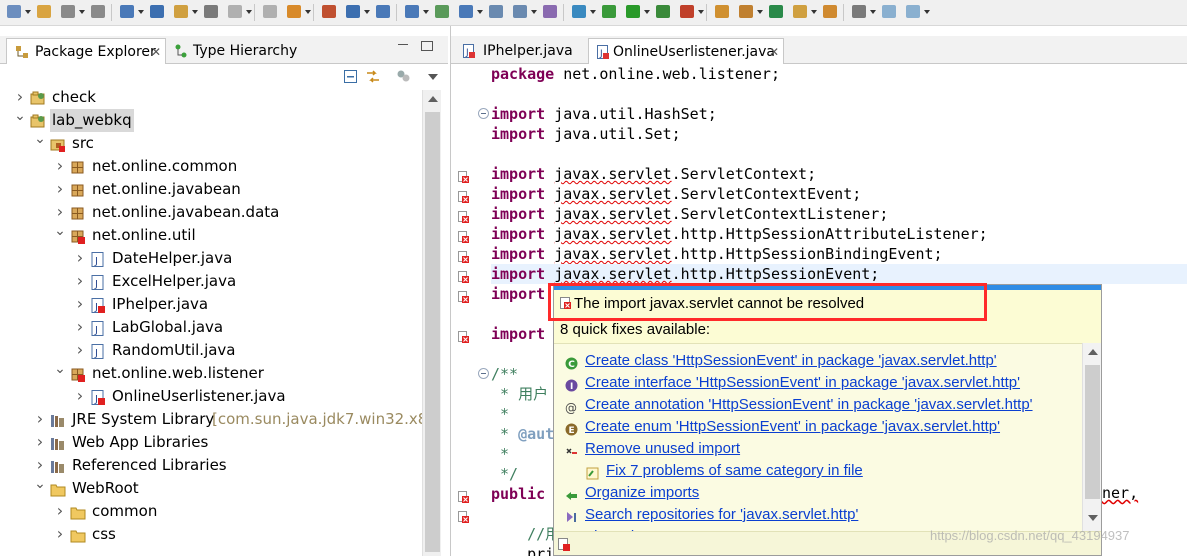 The width and height of the screenshot is (1187, 556). What do you see at coordinates (443, 12) in the screenshot?
I see `task-icon` at bounding box center [443, 12].